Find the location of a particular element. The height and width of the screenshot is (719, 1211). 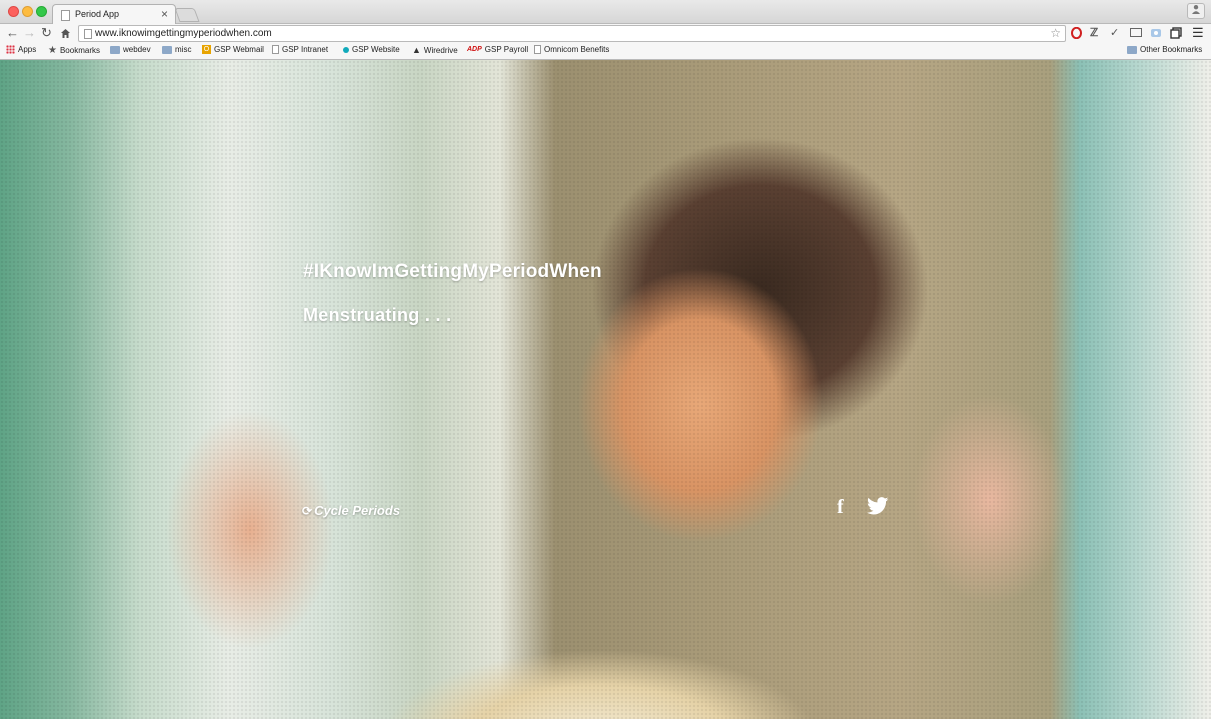

cycle-periods-label: Cycle Periods is located at coordinates (357, 510).